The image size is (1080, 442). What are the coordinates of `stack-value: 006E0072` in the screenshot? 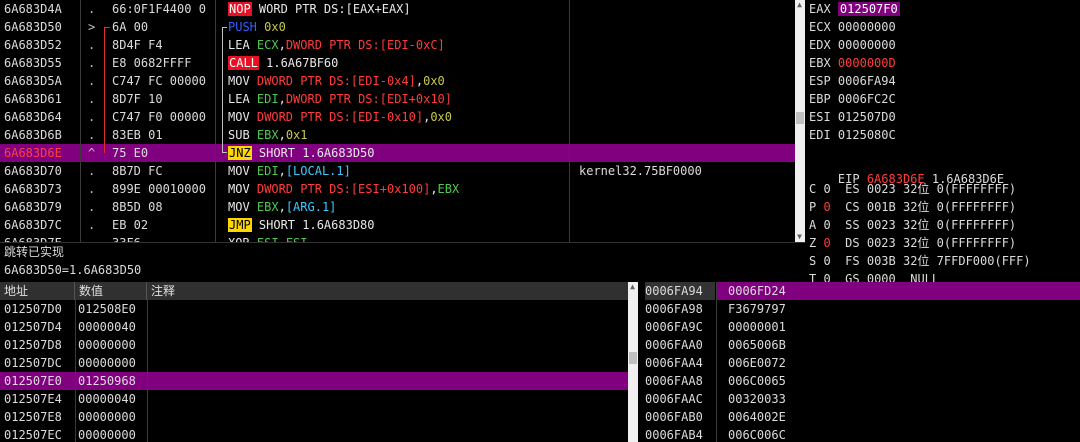 It's located at (768, 363).